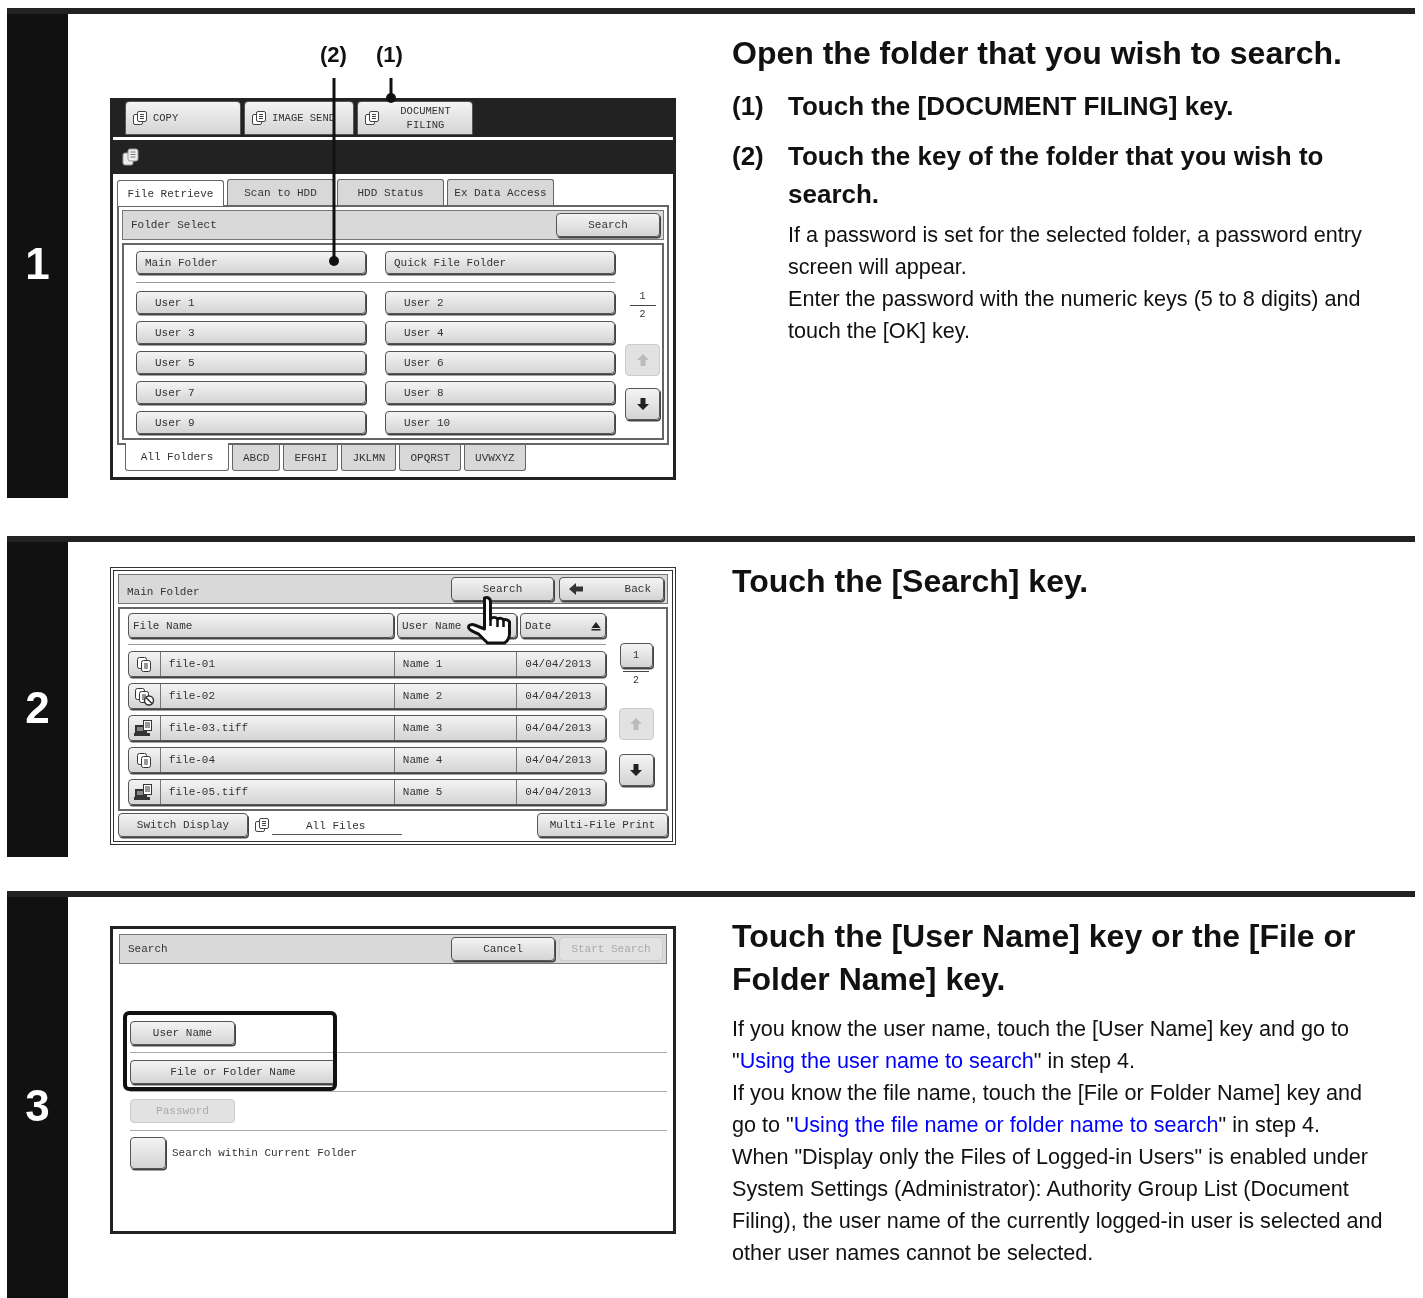 This screenshot has width=1423, height=1298. Describe the element at coordinates (886, 1060) in the screenshot. I see `link: Using the user name to search` at that location.